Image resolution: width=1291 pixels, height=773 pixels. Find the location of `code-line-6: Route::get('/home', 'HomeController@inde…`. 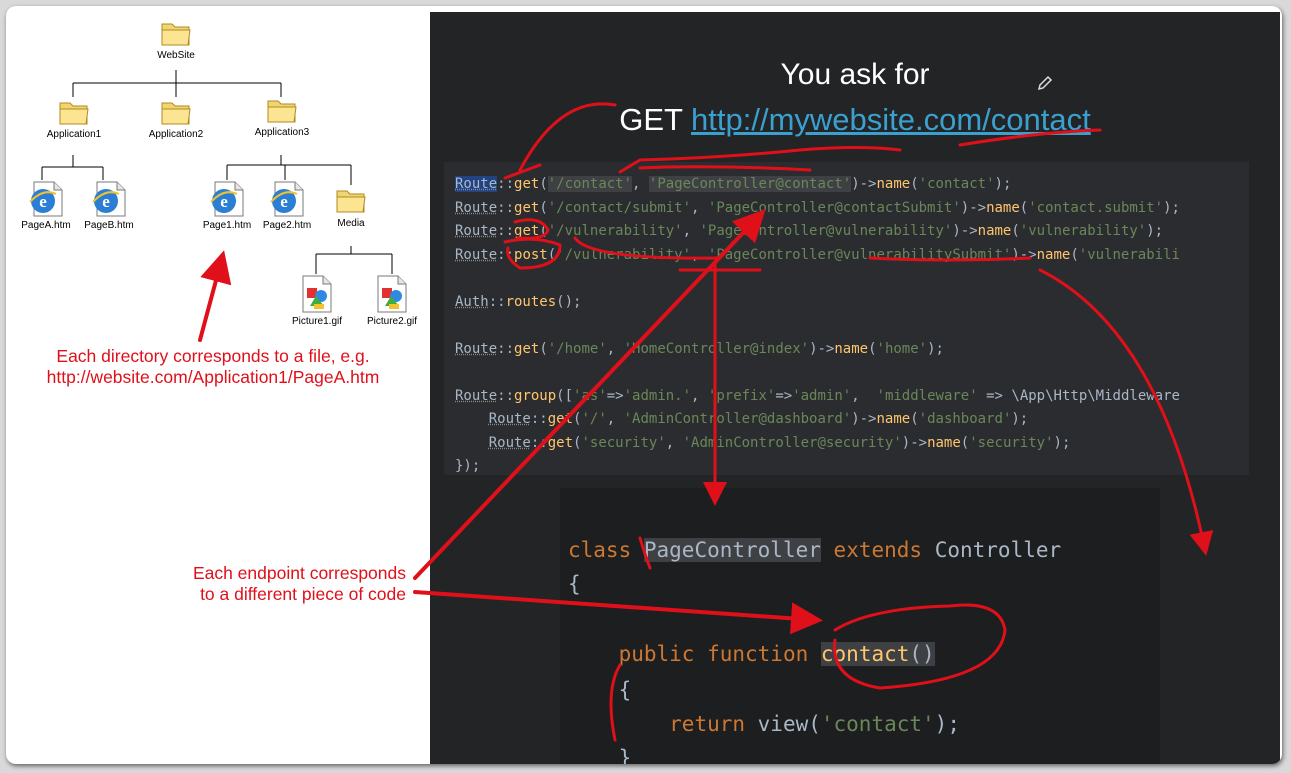

code-line-6: Route::get('/home', 'HomeController@inde… is located at coordinates (699, 349).